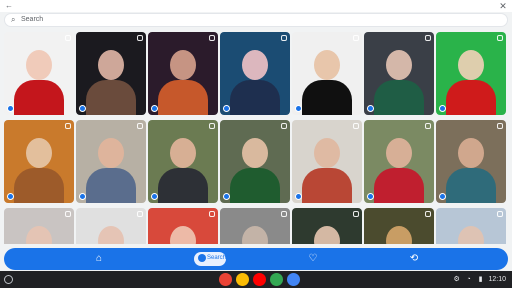  Describe the element at coordinates (202, 258) in the screenshot. I see `search-icon` at that location.